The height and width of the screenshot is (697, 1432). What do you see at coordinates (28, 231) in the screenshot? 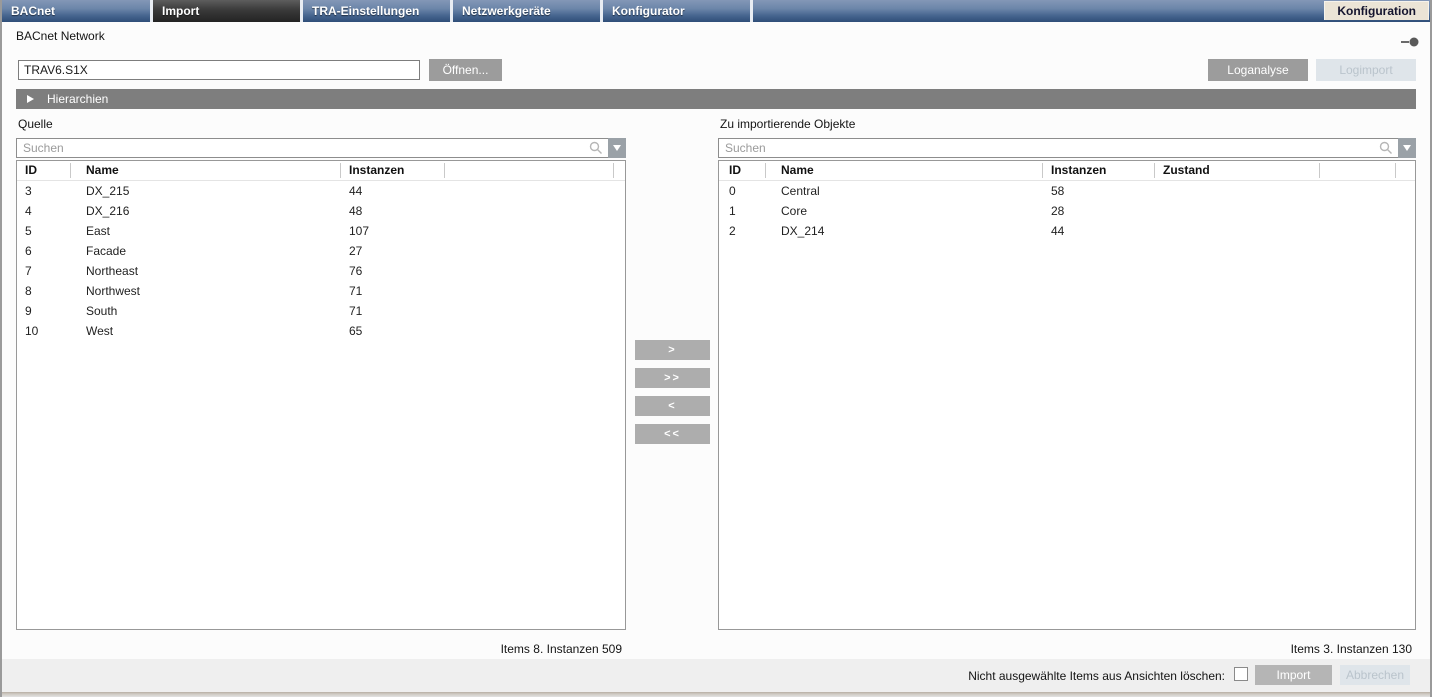
I see `cell-id: 5` at bounding box center [28, 231].